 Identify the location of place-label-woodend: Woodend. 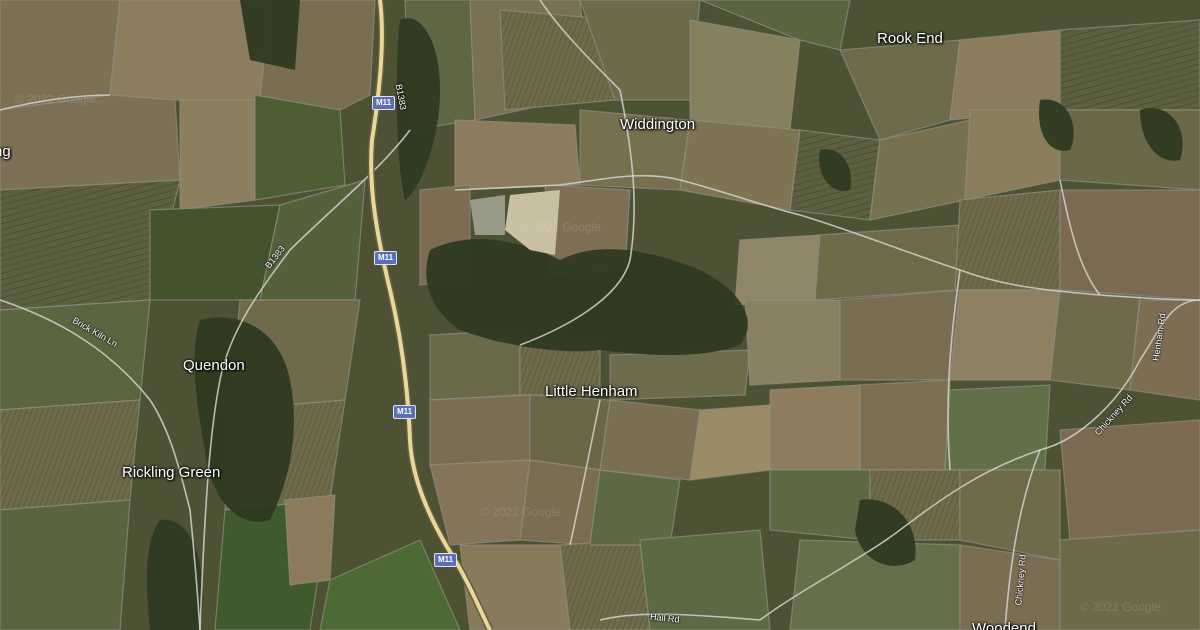
(1004, 625).